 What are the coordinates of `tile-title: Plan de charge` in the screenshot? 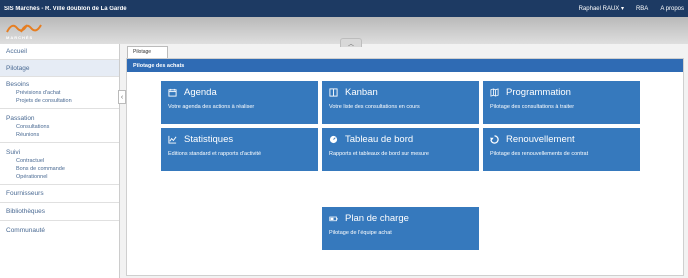 It's located at (377, 218).